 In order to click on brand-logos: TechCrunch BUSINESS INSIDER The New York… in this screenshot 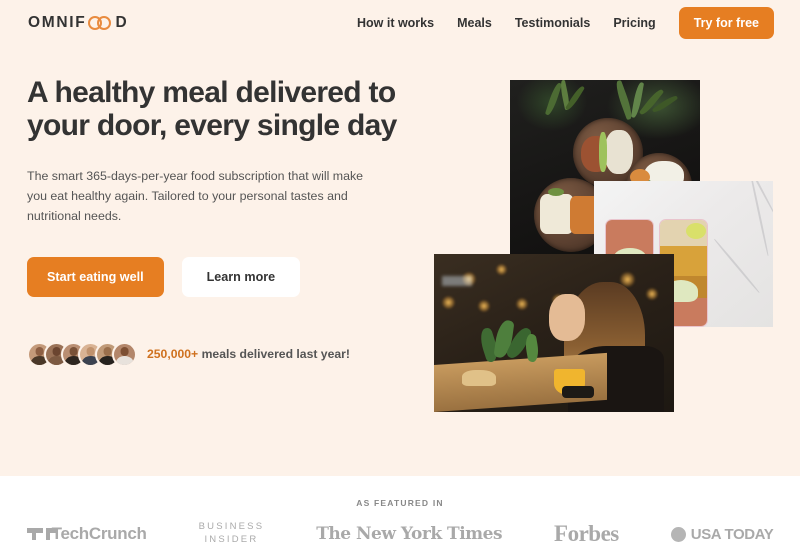, I will do `click(400, 534)`.